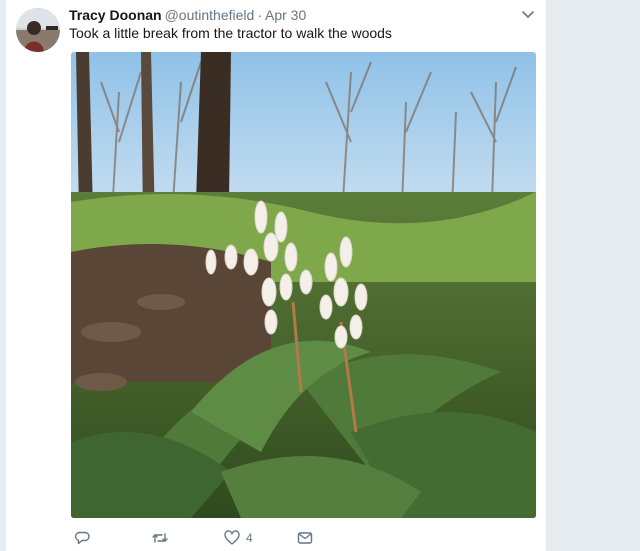 Image resolution: width=640 pixels, height=551 pixels. I want to click on envelope-icon, so click(305, 538).